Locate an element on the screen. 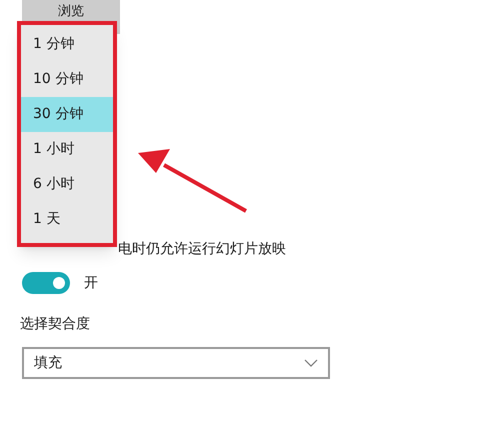 This screenshot has height=440, width=500. fit-select: 填充 is located at coordinates (176, 363).